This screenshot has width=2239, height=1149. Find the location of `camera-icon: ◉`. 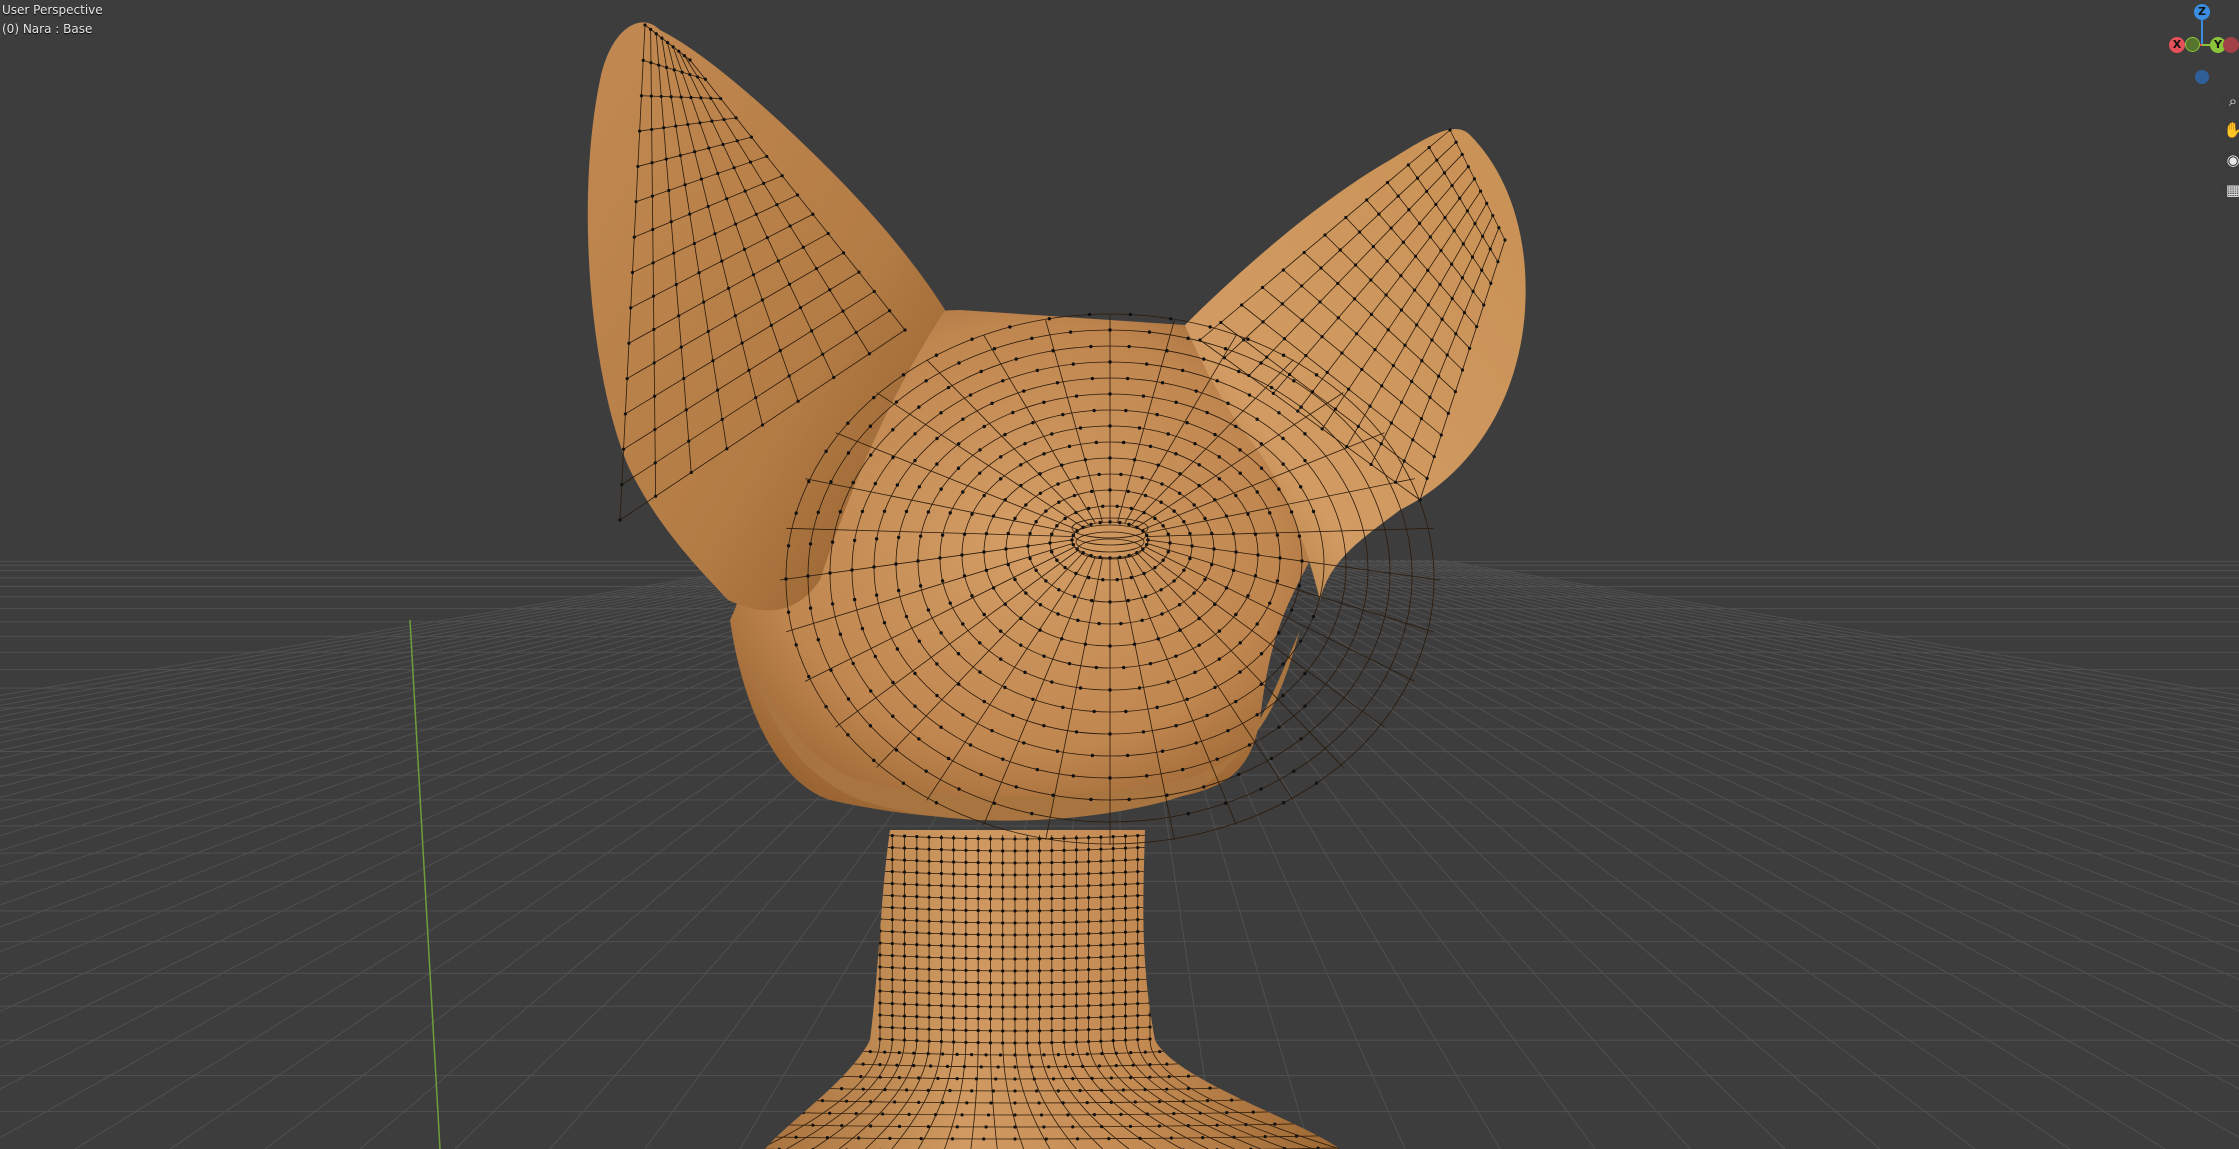

camera-icon: ◉ is located at coordinates (2229, 160).